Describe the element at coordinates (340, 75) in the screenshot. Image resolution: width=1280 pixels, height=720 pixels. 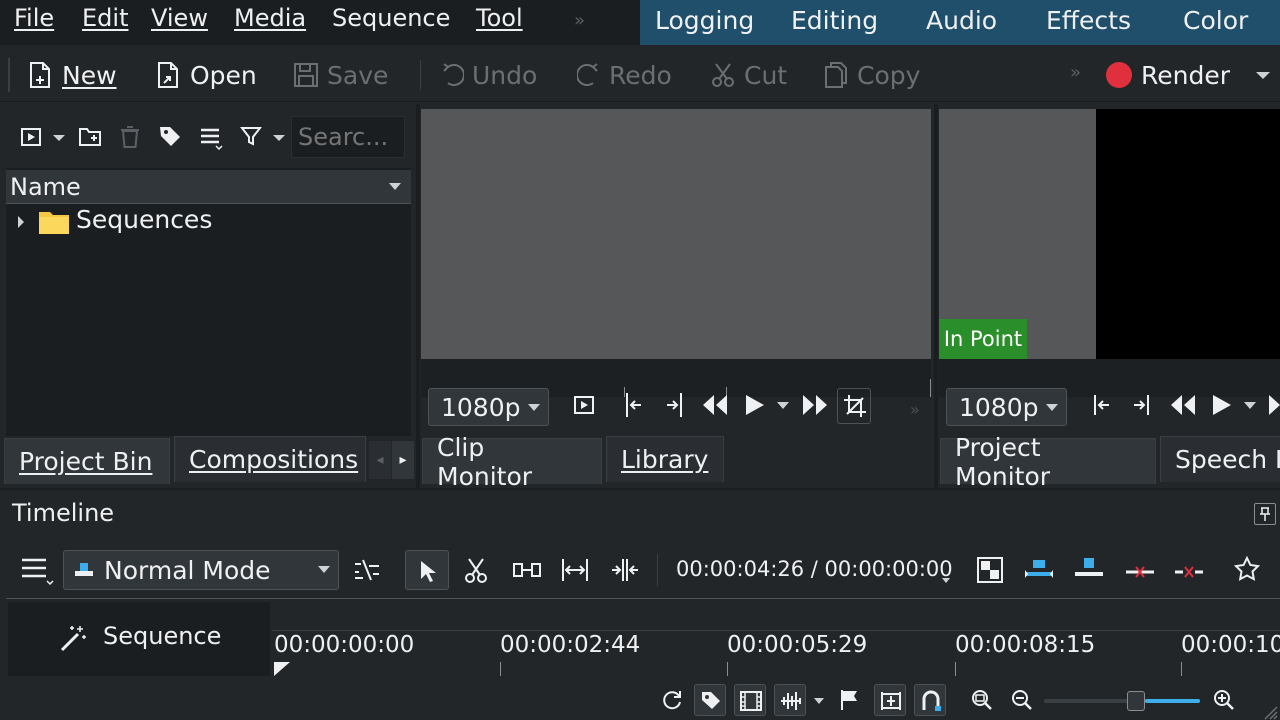
I see `save-button: Save` at that location.